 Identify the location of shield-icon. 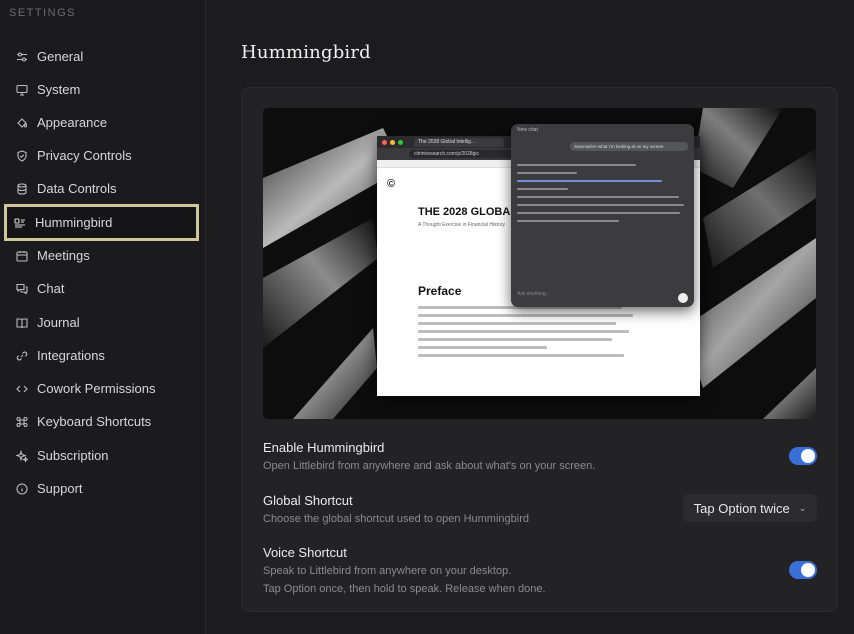
(22, 155).